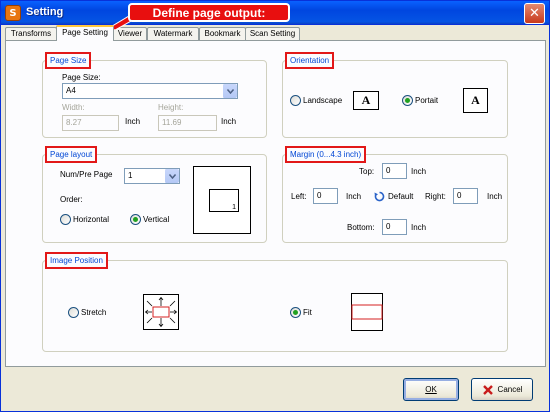 Image resolution: width=550 pixels, height=412 pixels. Describe the element at coordinates (510, 389) in the screenshot. I see `cancel-label: Cancel` at that location.